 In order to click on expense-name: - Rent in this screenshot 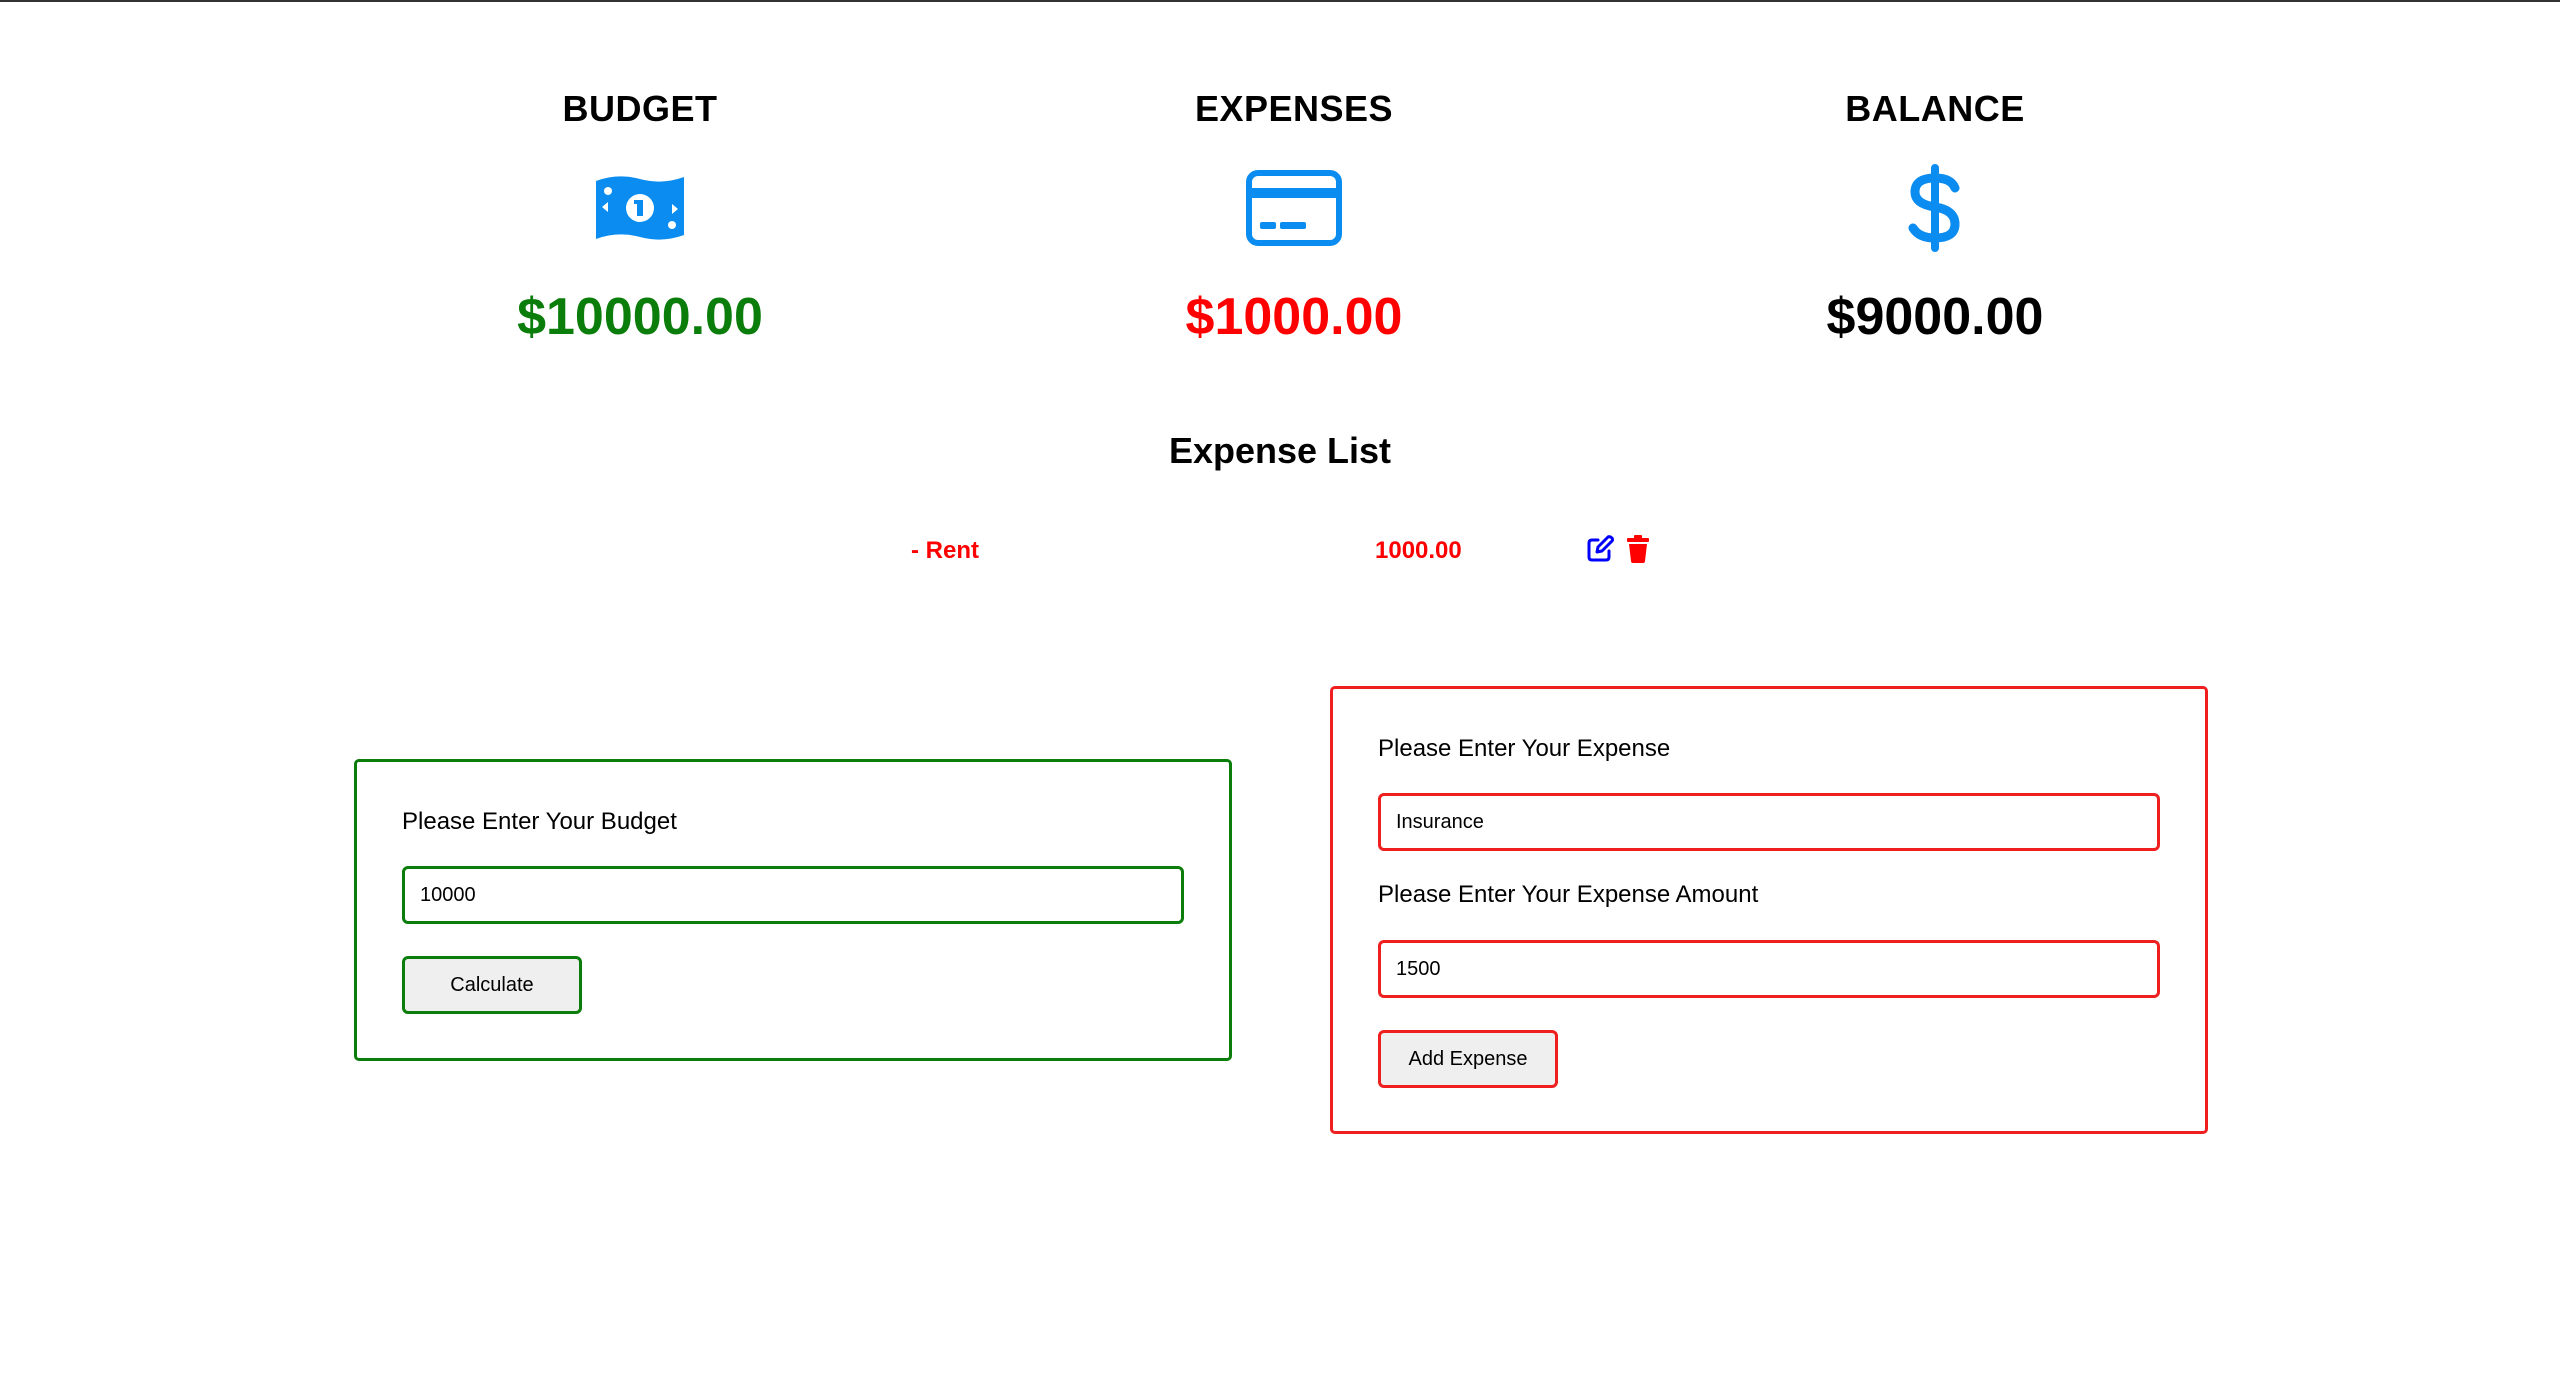, I will do `click(945, 550)`.